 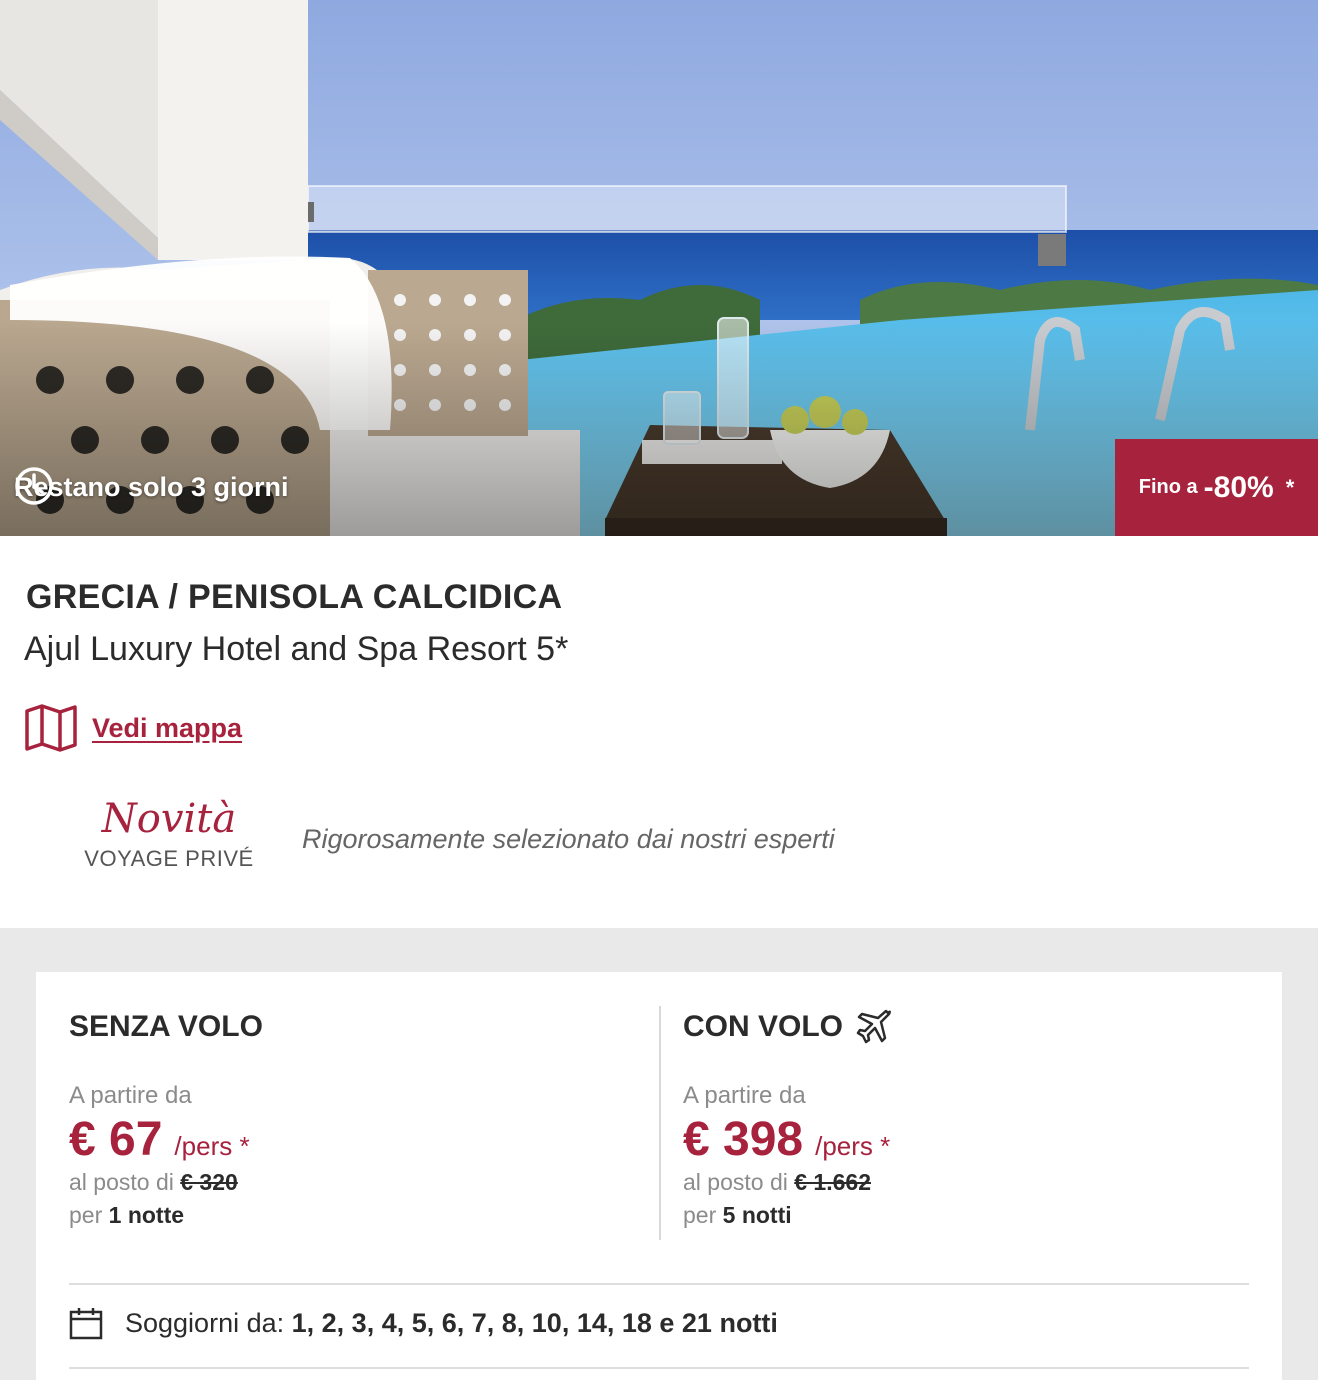 I want to click on map-link-label: Vedi mappa, so click(x=167, y=728).